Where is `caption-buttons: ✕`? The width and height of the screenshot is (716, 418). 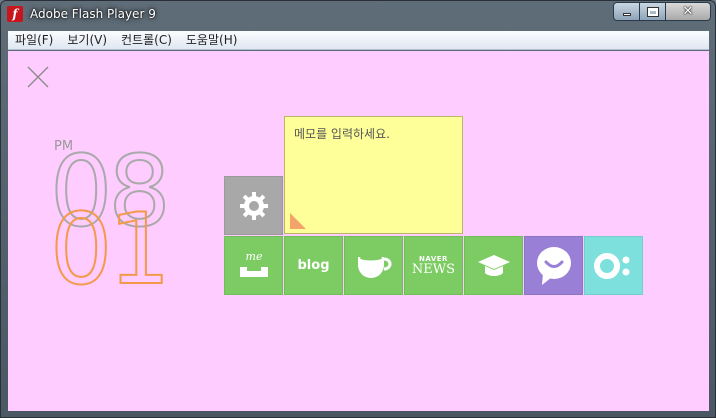
caption-buttons: ✕ is located at coordinates (662, 11).